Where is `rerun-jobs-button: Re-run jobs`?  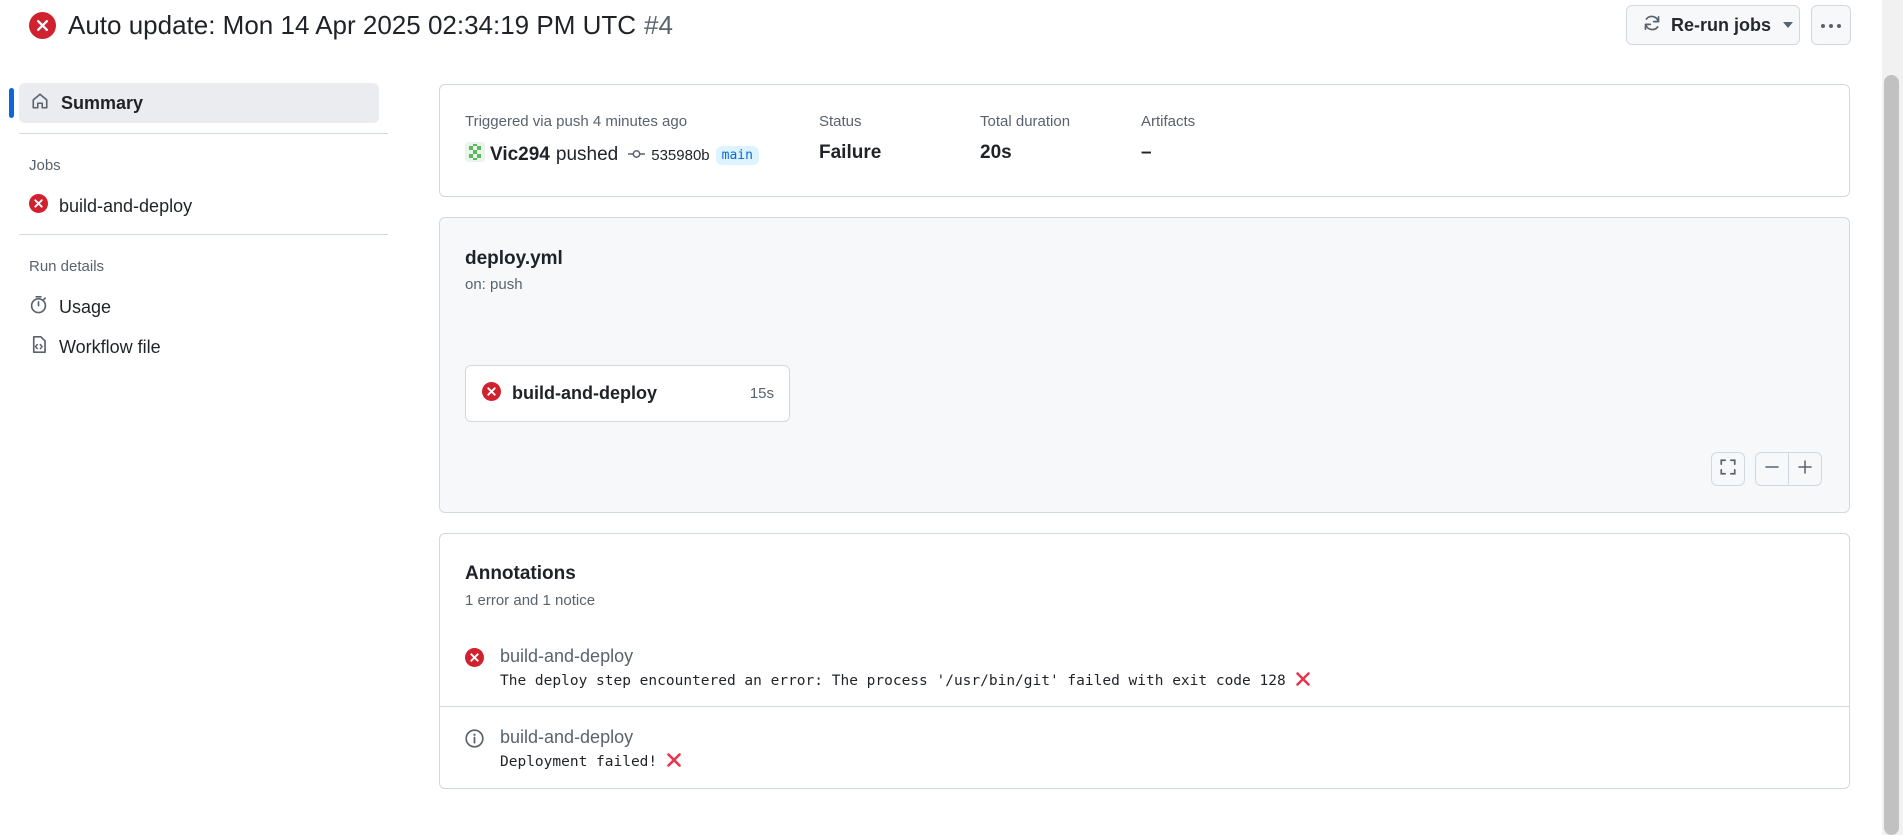 rerun-jobs-button: Re-run jobs is located at coordinates (1713, 25).